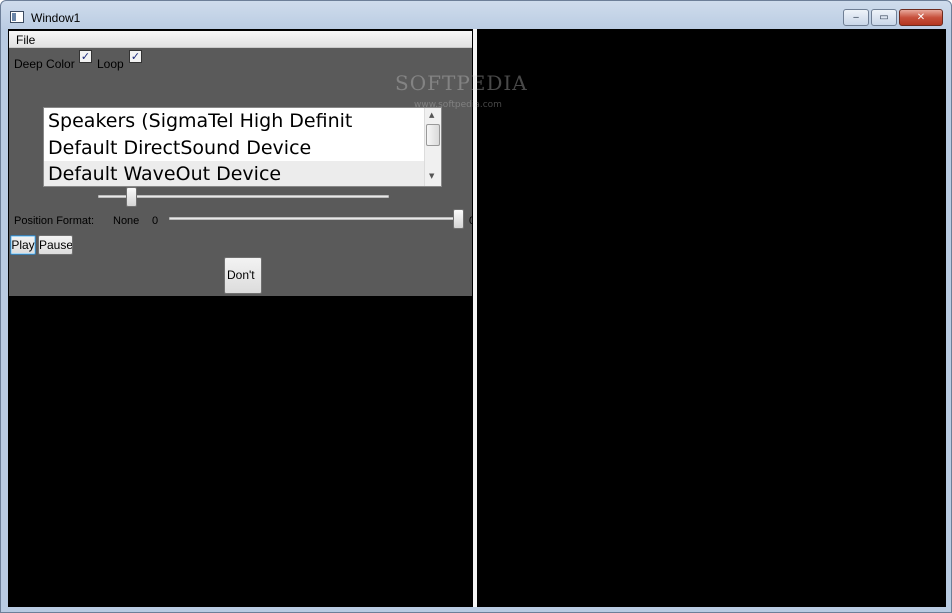 The image size is (952, 613). Describe the element at coordinates (23, 245) in the screenshot. I see `play-button: Play` at that location.